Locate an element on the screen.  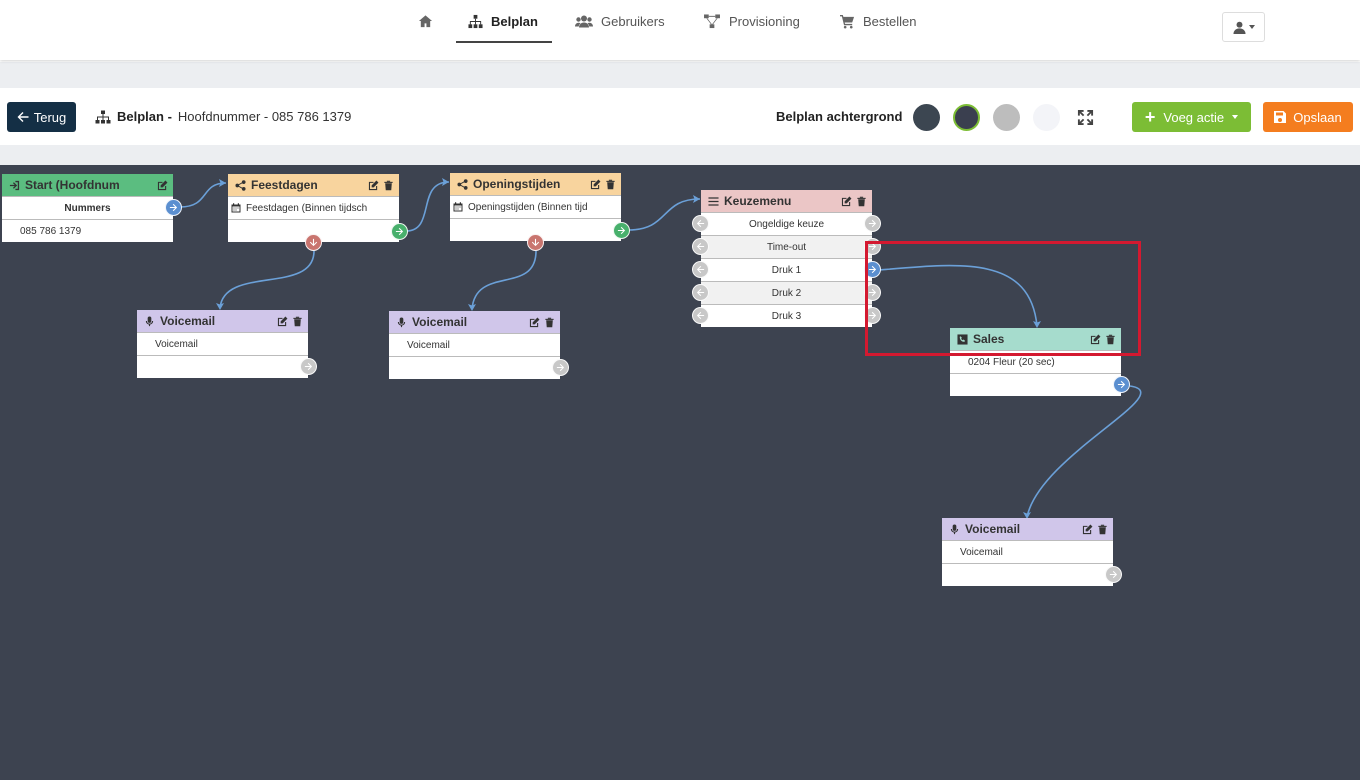
nav-home is located at coordinates (425, 21).